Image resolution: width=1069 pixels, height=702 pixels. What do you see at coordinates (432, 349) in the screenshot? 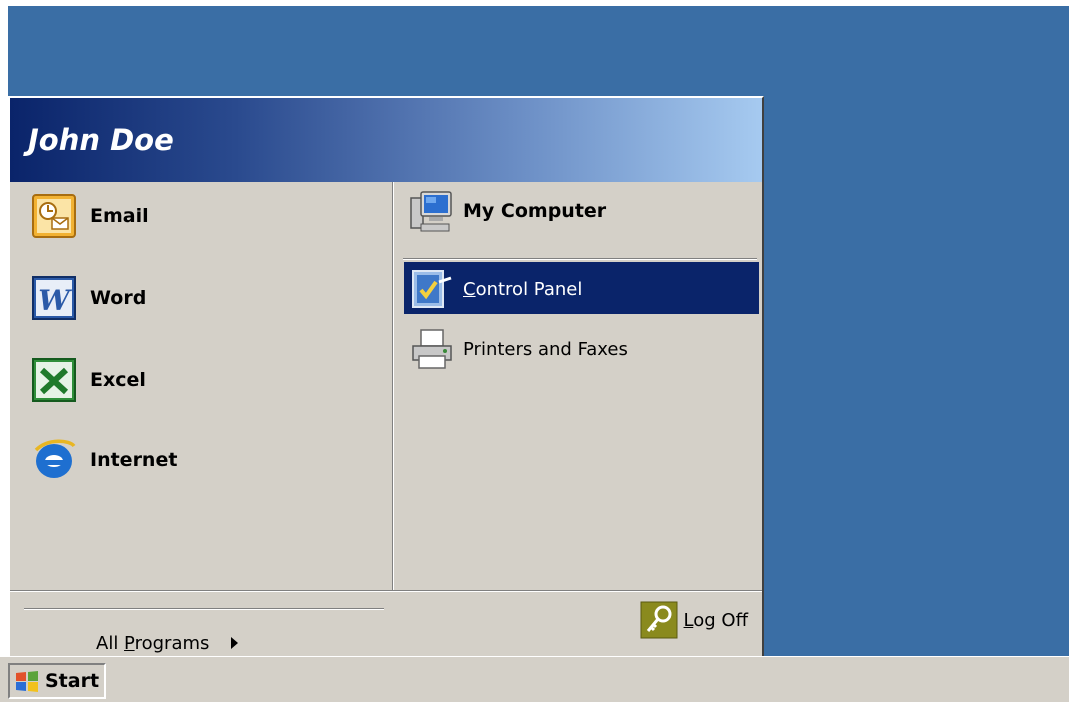
I see `printer-icon` at bounding box center [432, 349].